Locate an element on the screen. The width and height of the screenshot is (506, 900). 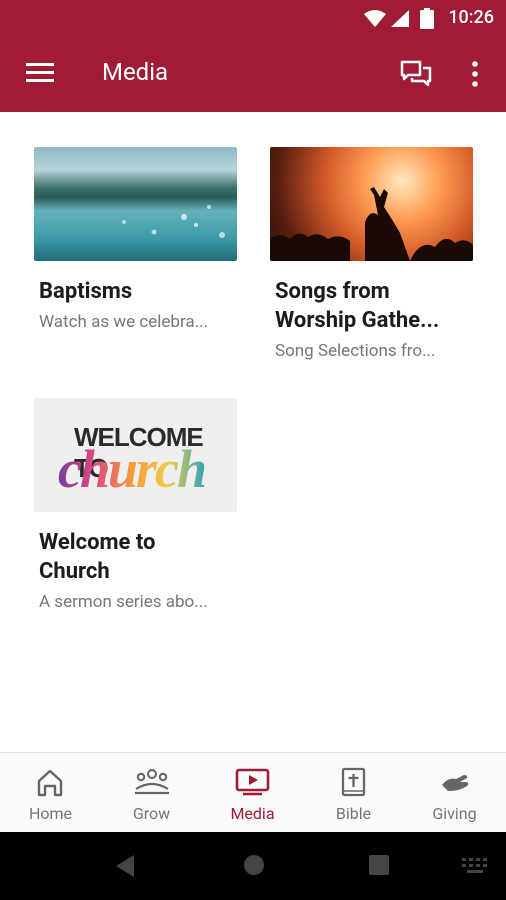
nav-item-bible: Bible is located at coordinates (353, 793).